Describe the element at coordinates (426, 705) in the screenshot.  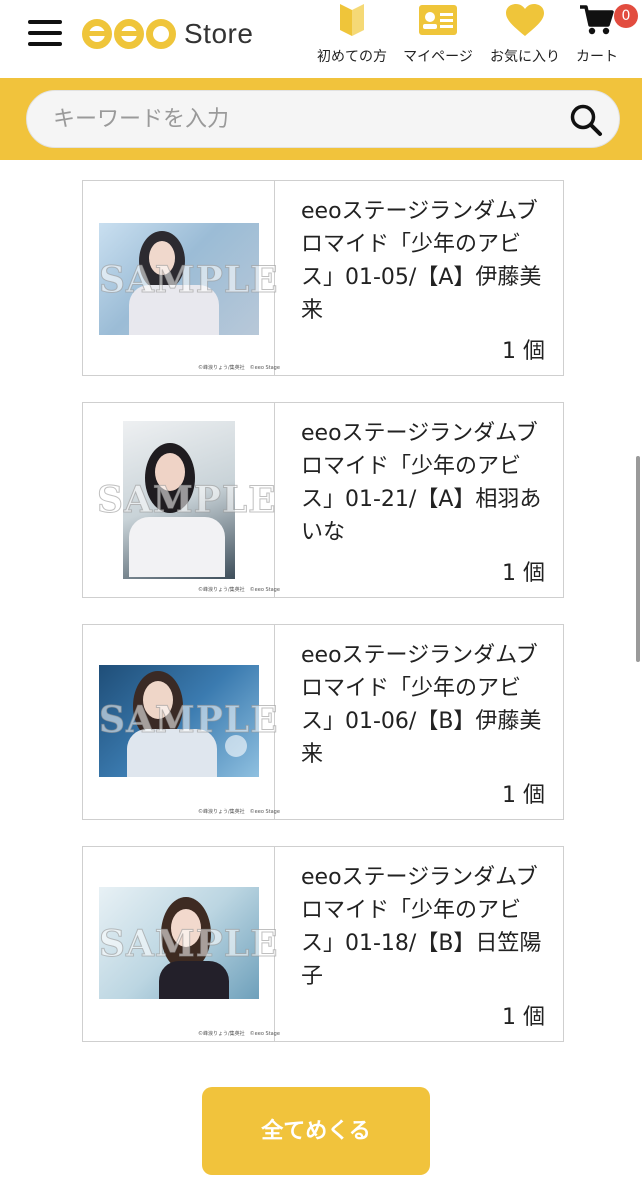
I see `product-title: eeoステージランダムブロマイド「少年のアビス」01-06/【B】伊藤美来` at that location.